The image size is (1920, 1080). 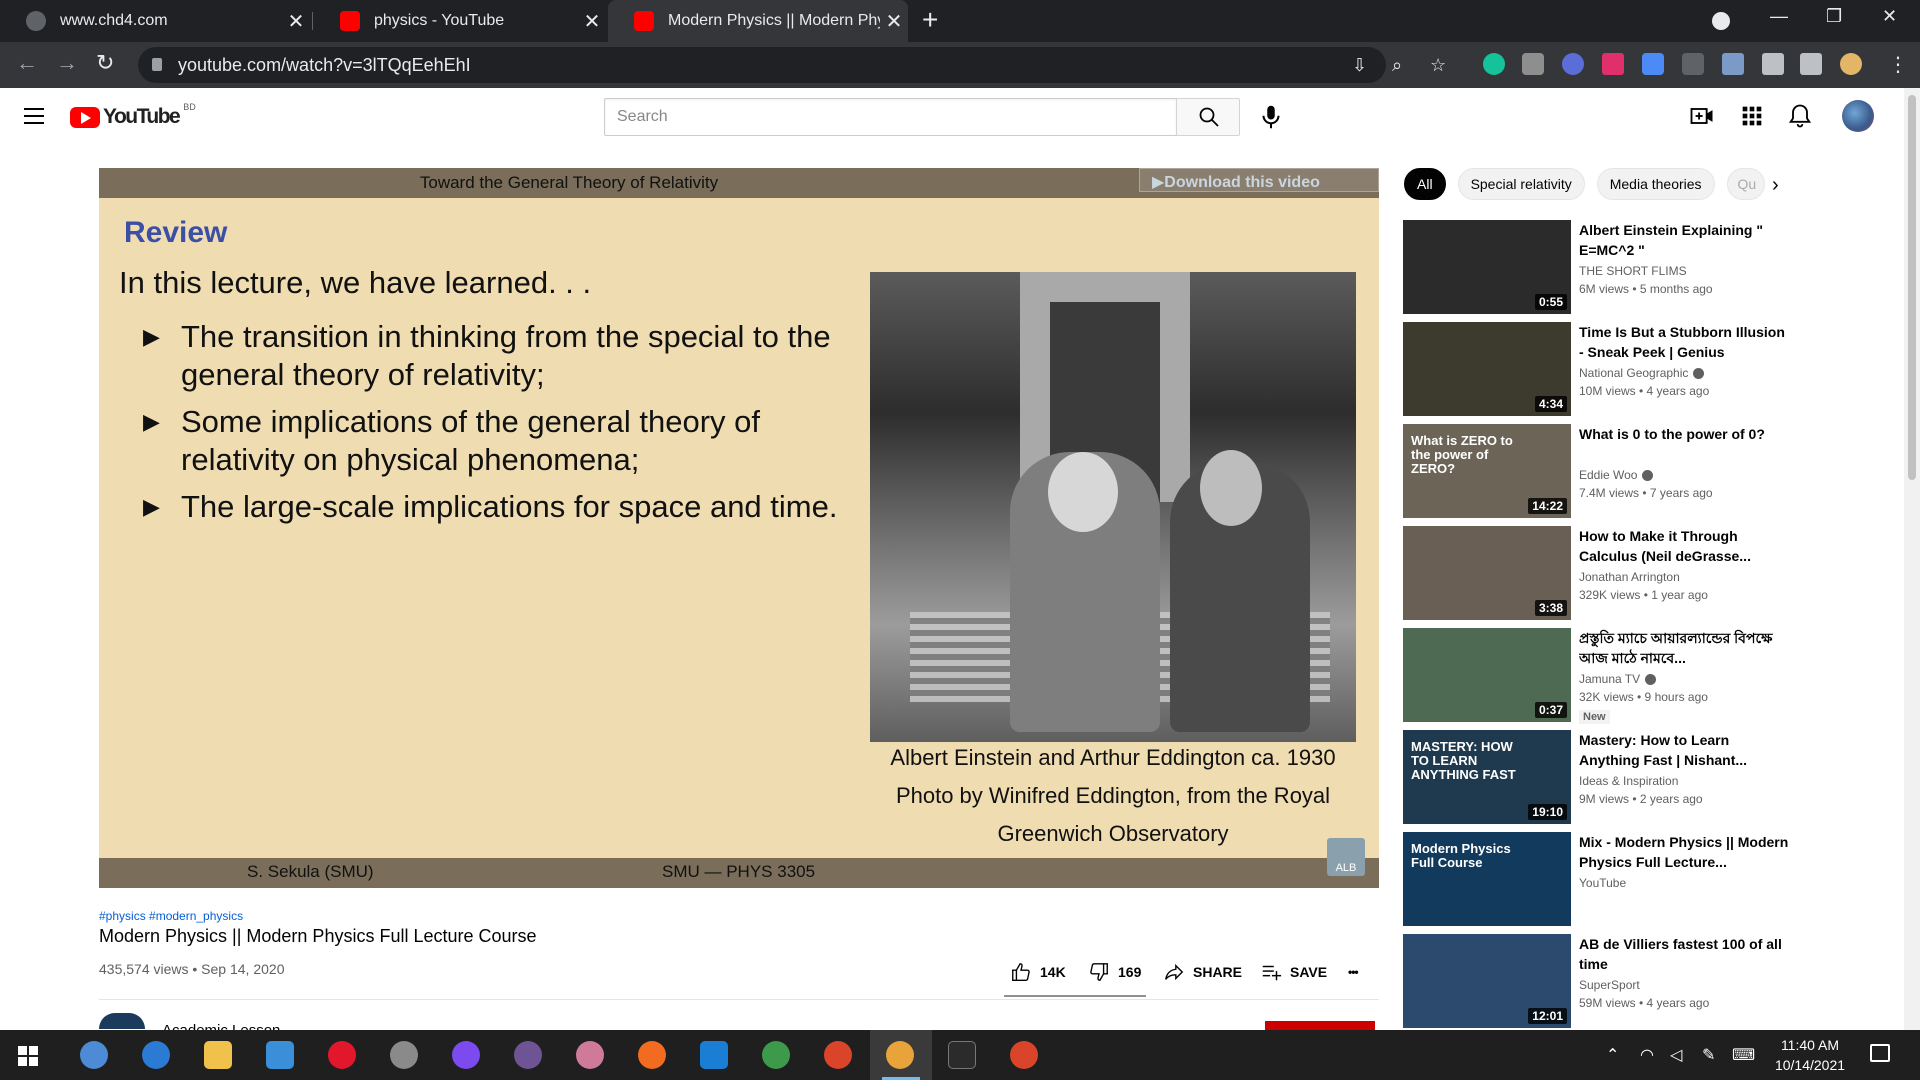 What do you see at coordinates (590, 1055) in the screenshot?
I see `paint-app-icon` at bounding box center [590, 1055].